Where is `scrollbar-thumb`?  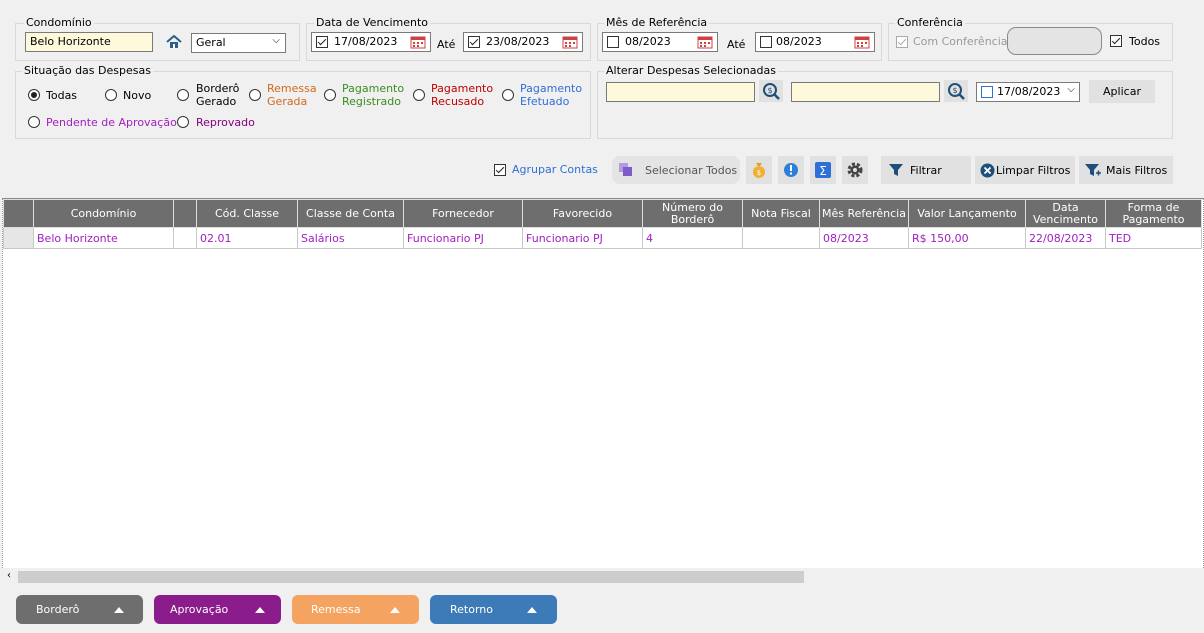 scrollbar-thumb is located at coordinates (411, 577).